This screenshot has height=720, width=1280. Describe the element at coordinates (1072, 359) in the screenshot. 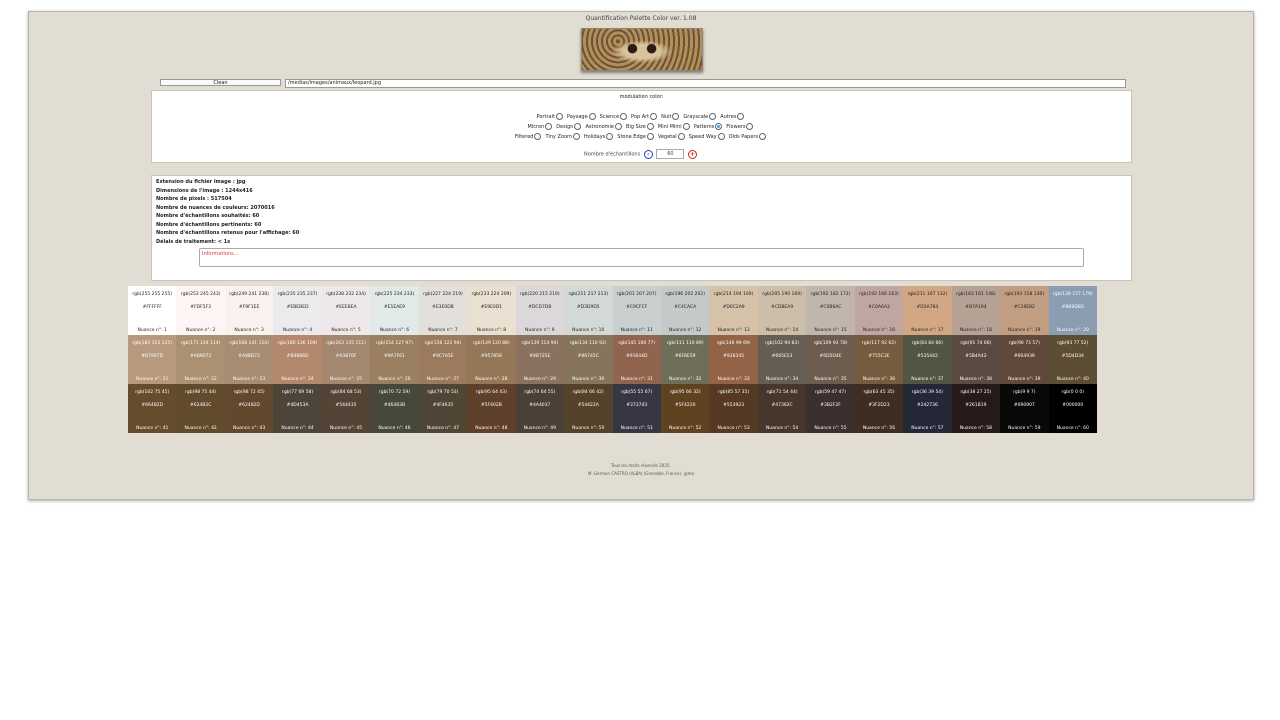

I see `color-swatch: rgb(93 77 52) #5D4D34 Nuance n°: 40` at that location.